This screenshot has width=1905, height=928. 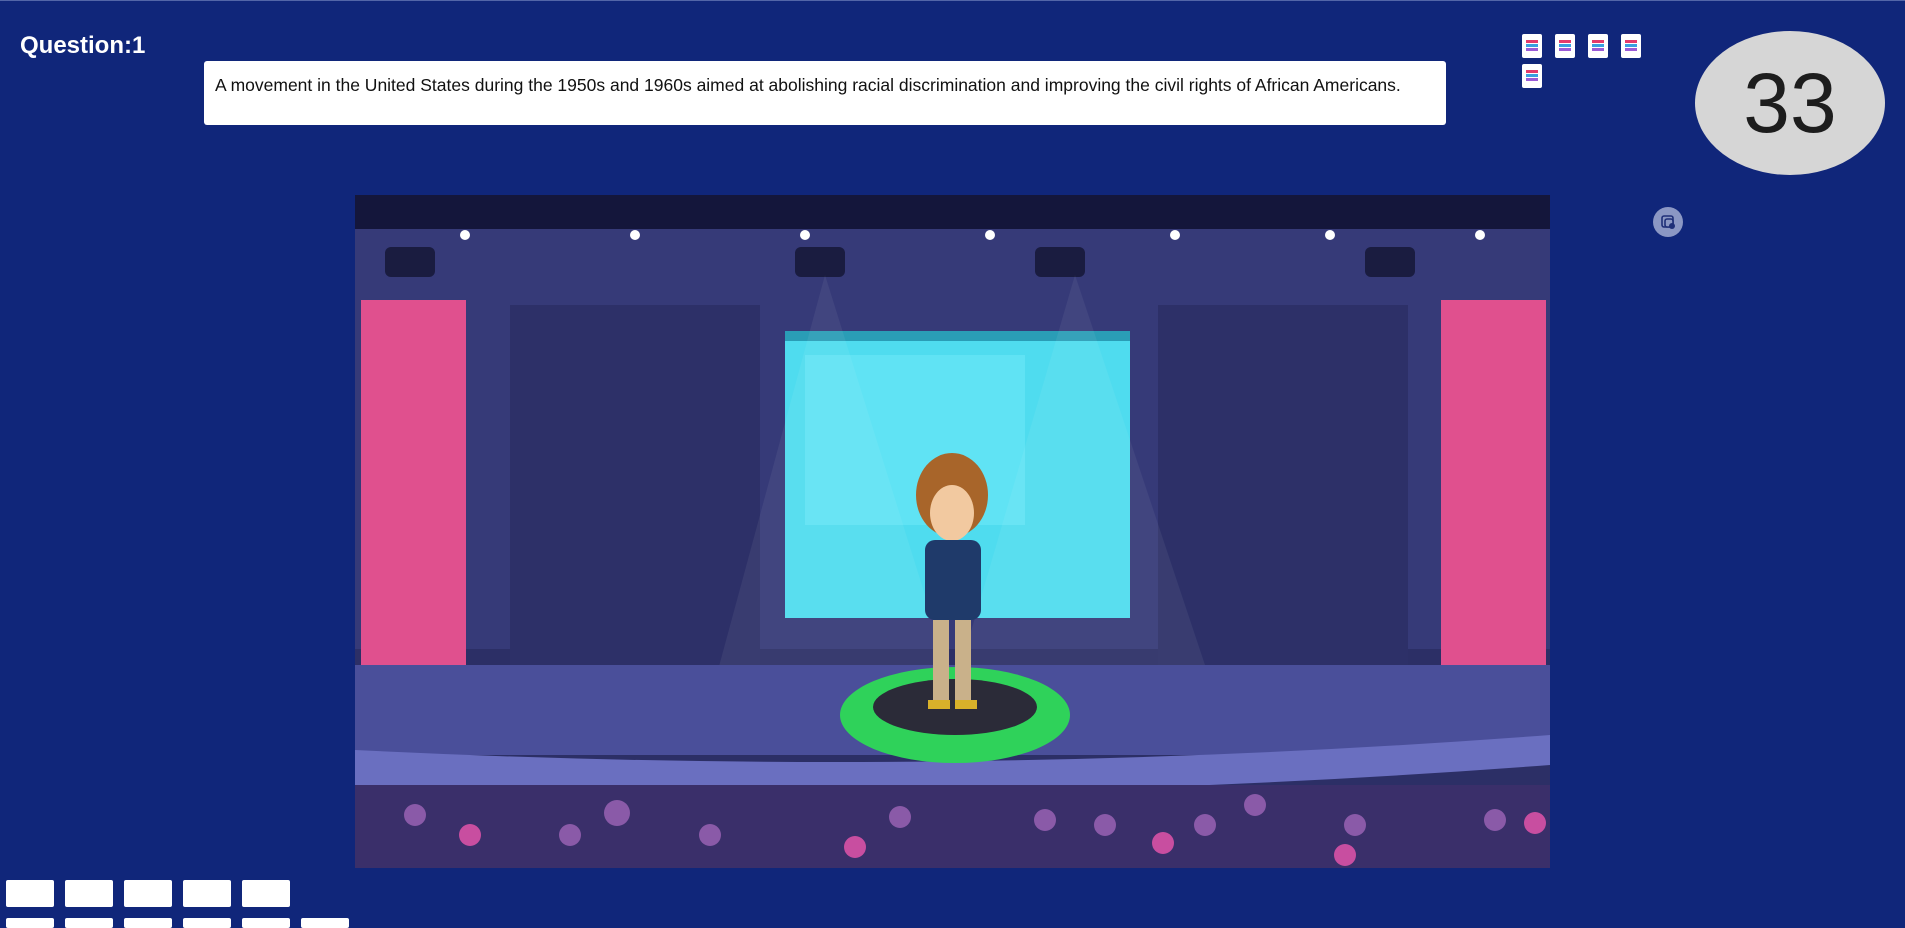 I want to click on top-border, so click(x=952, y=0).